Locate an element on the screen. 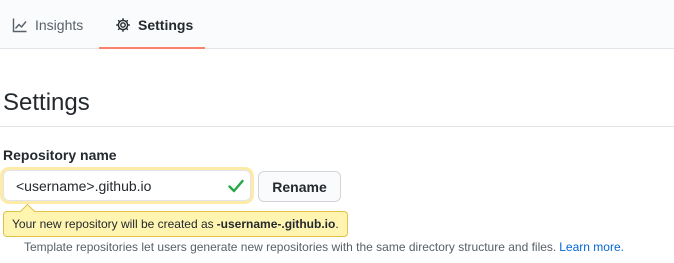 This screenshot has width=674, height=263. gear-icon is located at coordinates (123, 25).